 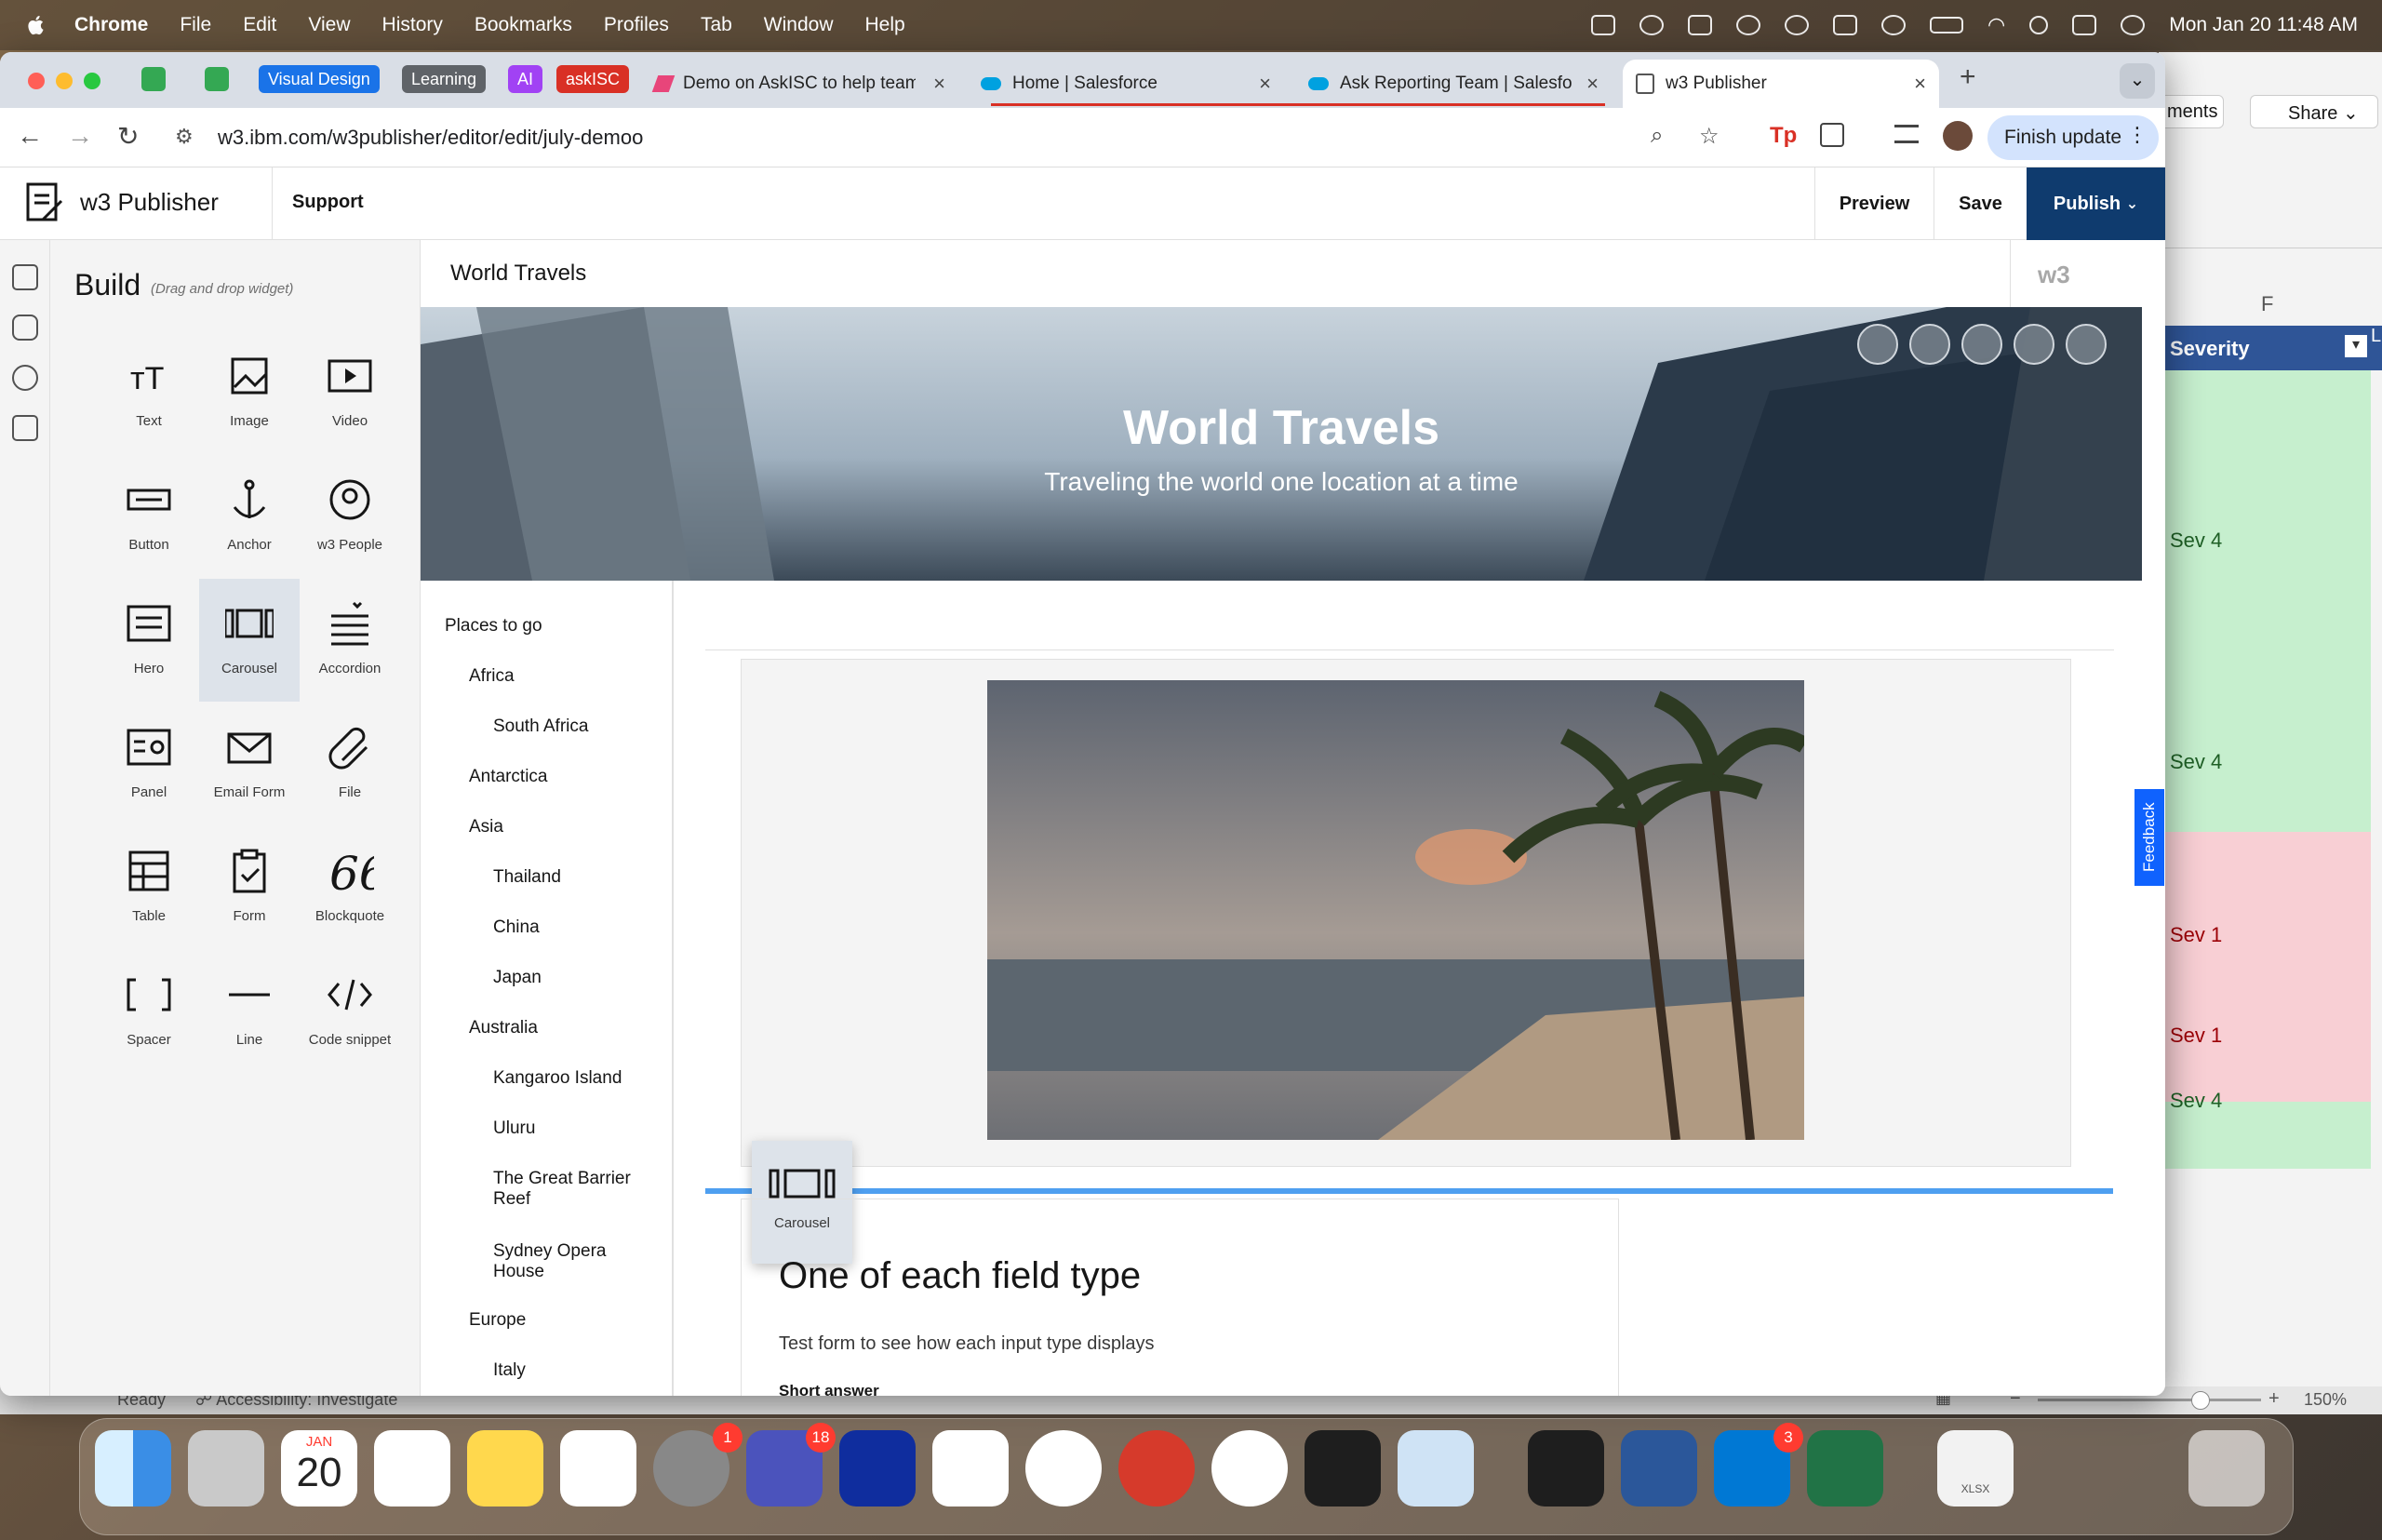 I want to click on avatar, so click(x=1958, y=136).